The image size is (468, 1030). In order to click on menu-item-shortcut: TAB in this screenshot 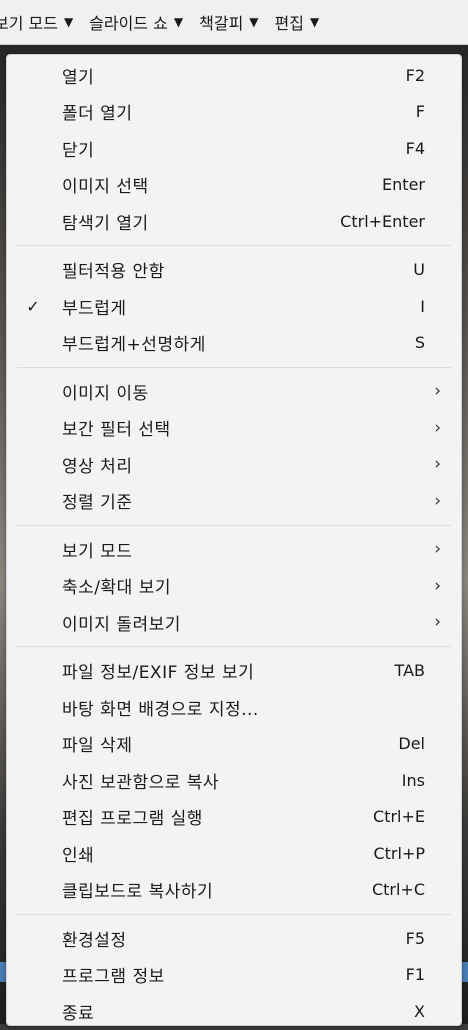, I will do `click(409, 671)`.